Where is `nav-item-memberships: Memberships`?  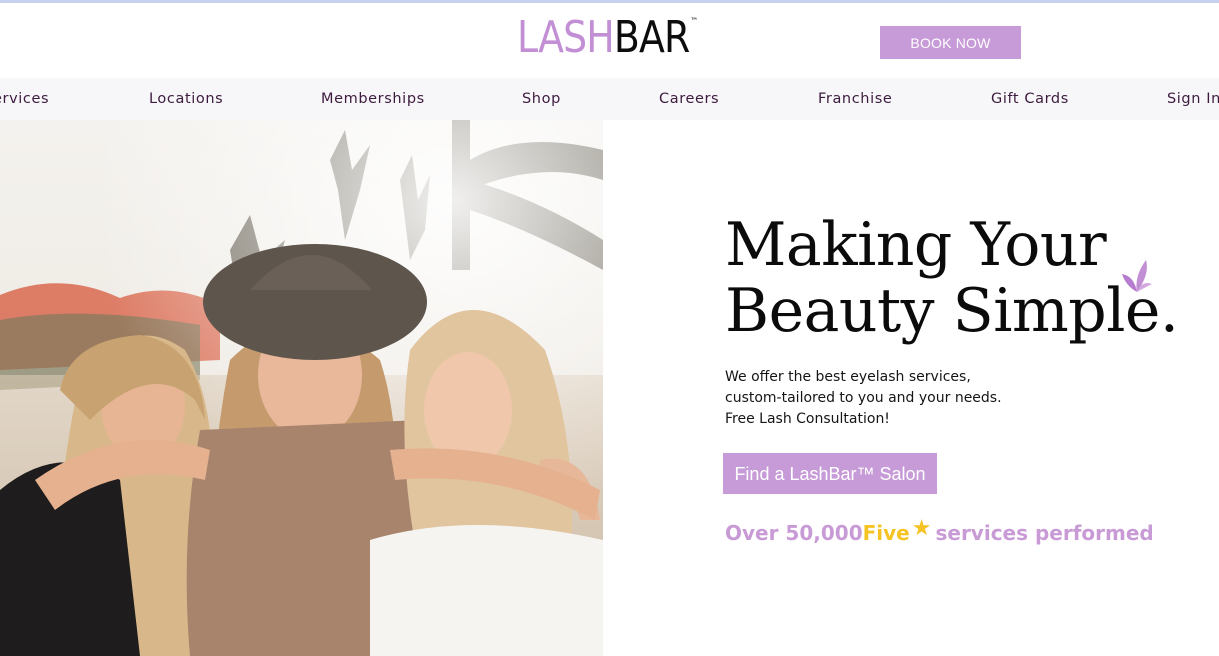 nav-item-memberships: Memberships is located at coordinates (373, 99).